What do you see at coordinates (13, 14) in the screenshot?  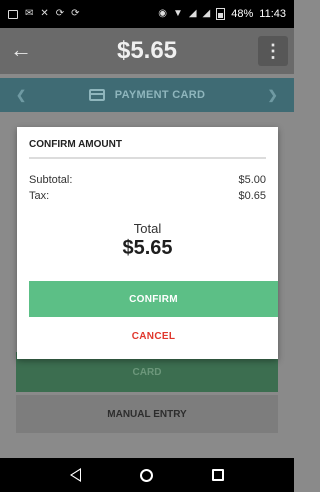 I see `image-notification-icon` at bounding box center [13, 14].